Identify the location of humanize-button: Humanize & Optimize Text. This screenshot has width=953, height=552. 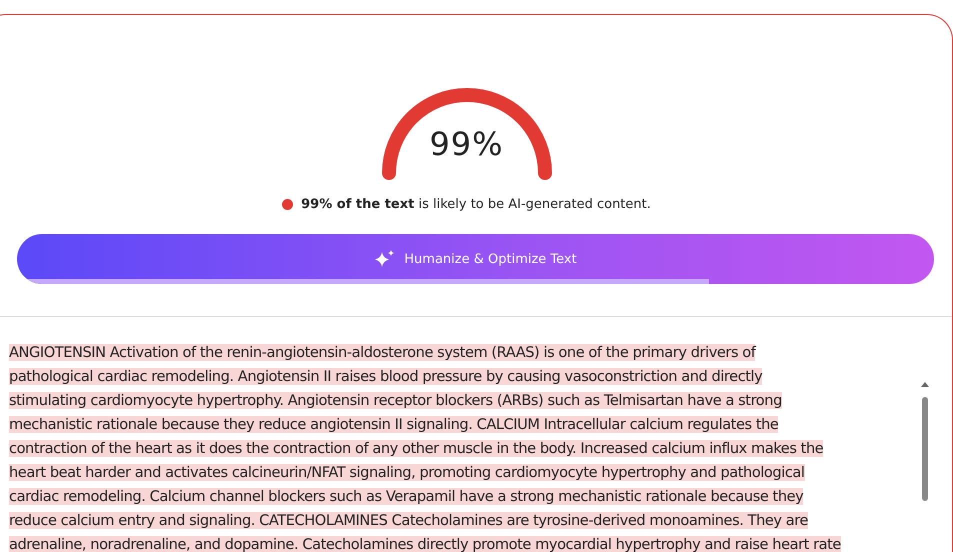
(475, 259).